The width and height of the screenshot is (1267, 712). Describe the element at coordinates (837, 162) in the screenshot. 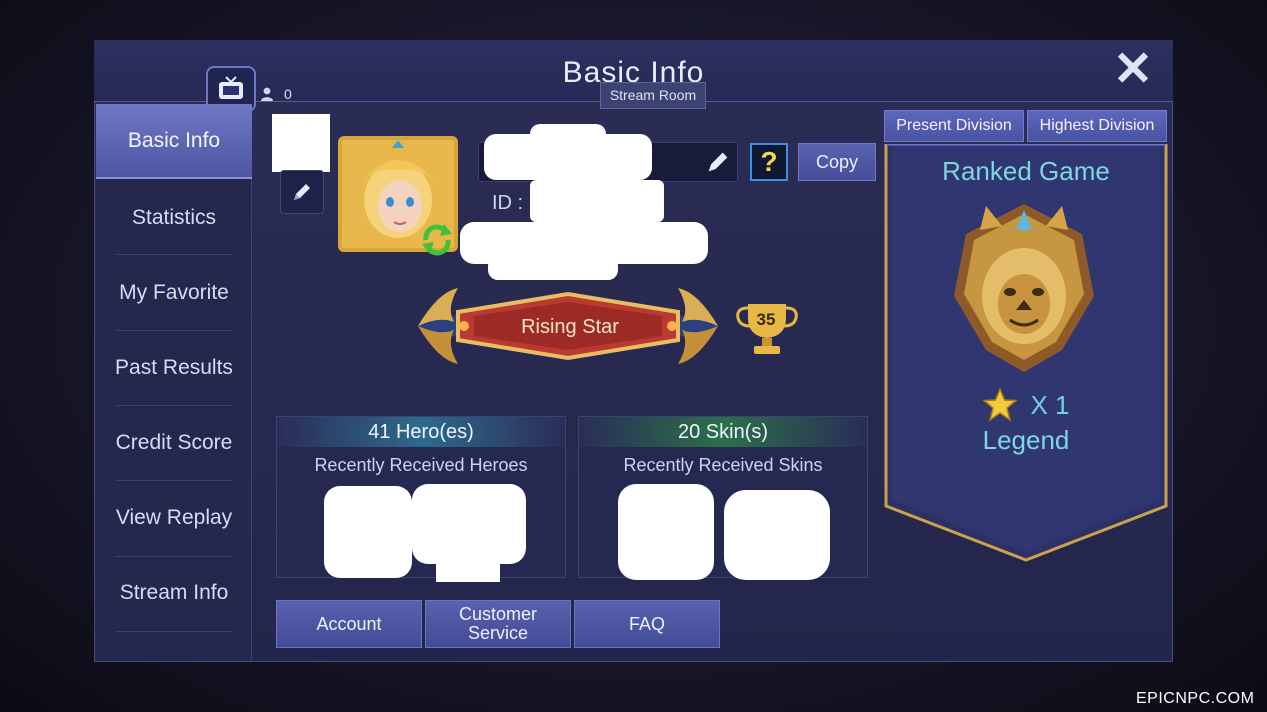

I see `copy-id-button: Copy` at that location.